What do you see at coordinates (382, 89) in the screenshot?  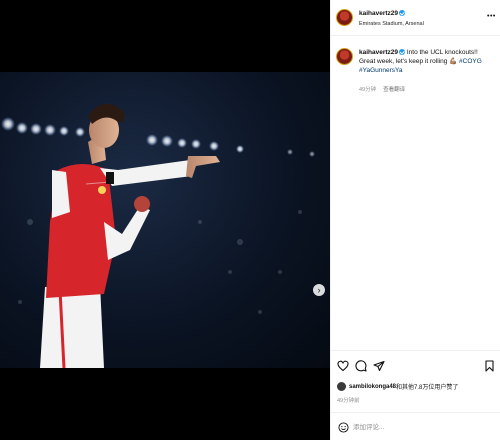 I see `caption-meta: 49分钟 查看翻译` at bounding box center [382, 89].